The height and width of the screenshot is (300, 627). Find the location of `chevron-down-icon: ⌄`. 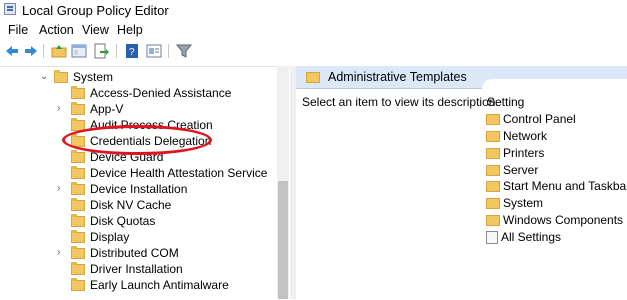

chevron-down-icon: ⌄ is located at coordinates (45, 76).